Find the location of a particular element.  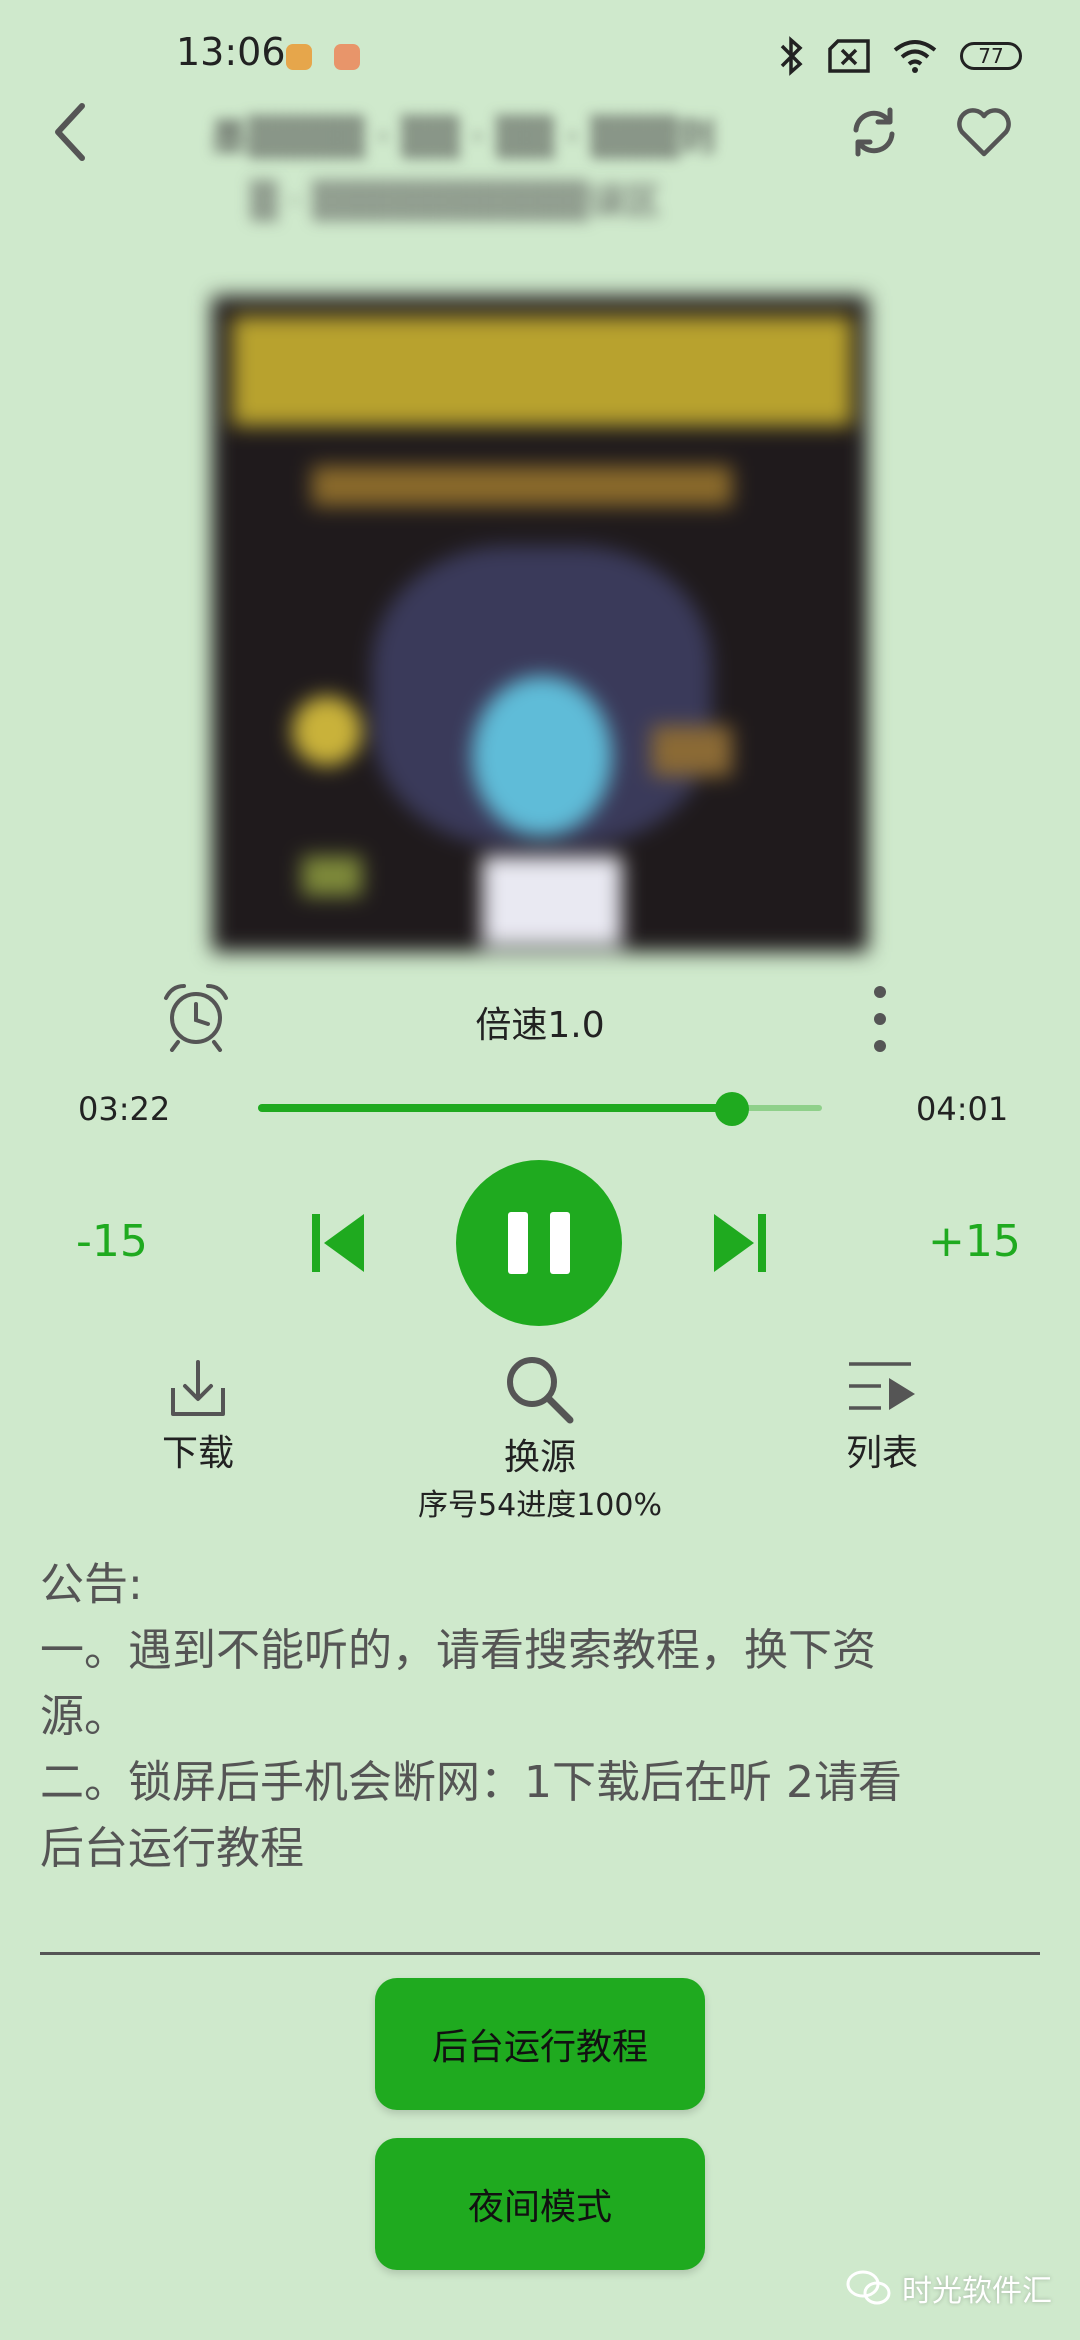

night-mode-label: 夜间模式 is located at coordinates (539, 2207).